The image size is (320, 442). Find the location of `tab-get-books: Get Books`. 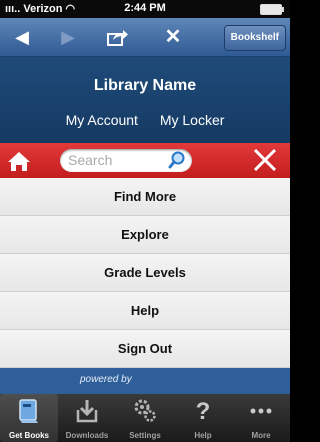

tab-get-books: Get Books is located at coordinates (29, 418).